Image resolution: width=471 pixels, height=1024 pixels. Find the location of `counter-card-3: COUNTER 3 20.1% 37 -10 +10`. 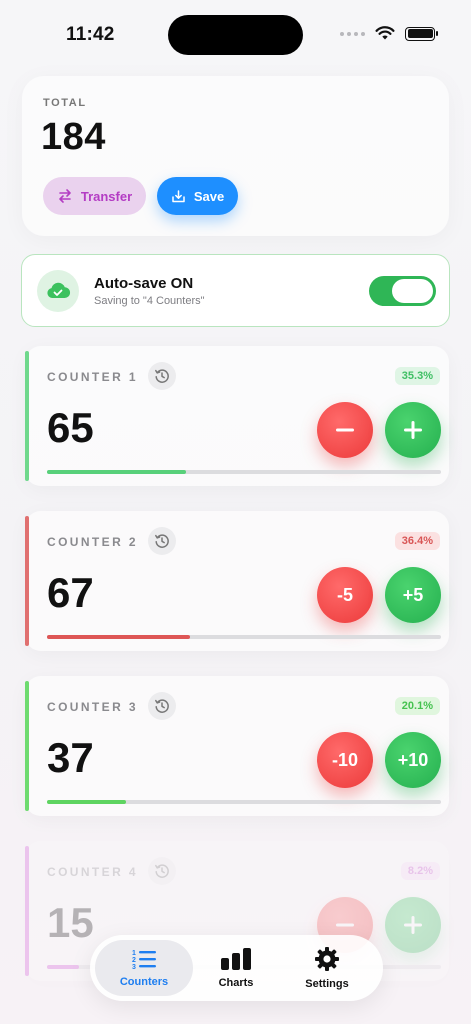

counter-card-3: COUNTER 3 20.1% 37 -10 +10 is located at coordinates (237, 746).